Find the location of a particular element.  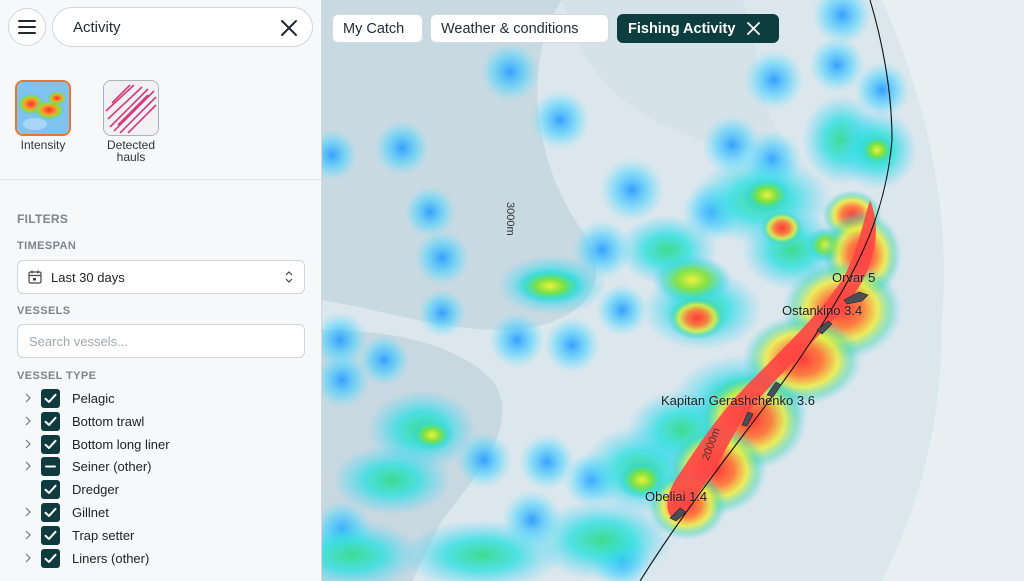

chip-weather: Weather & conditions is located at coordinates (519, 28).